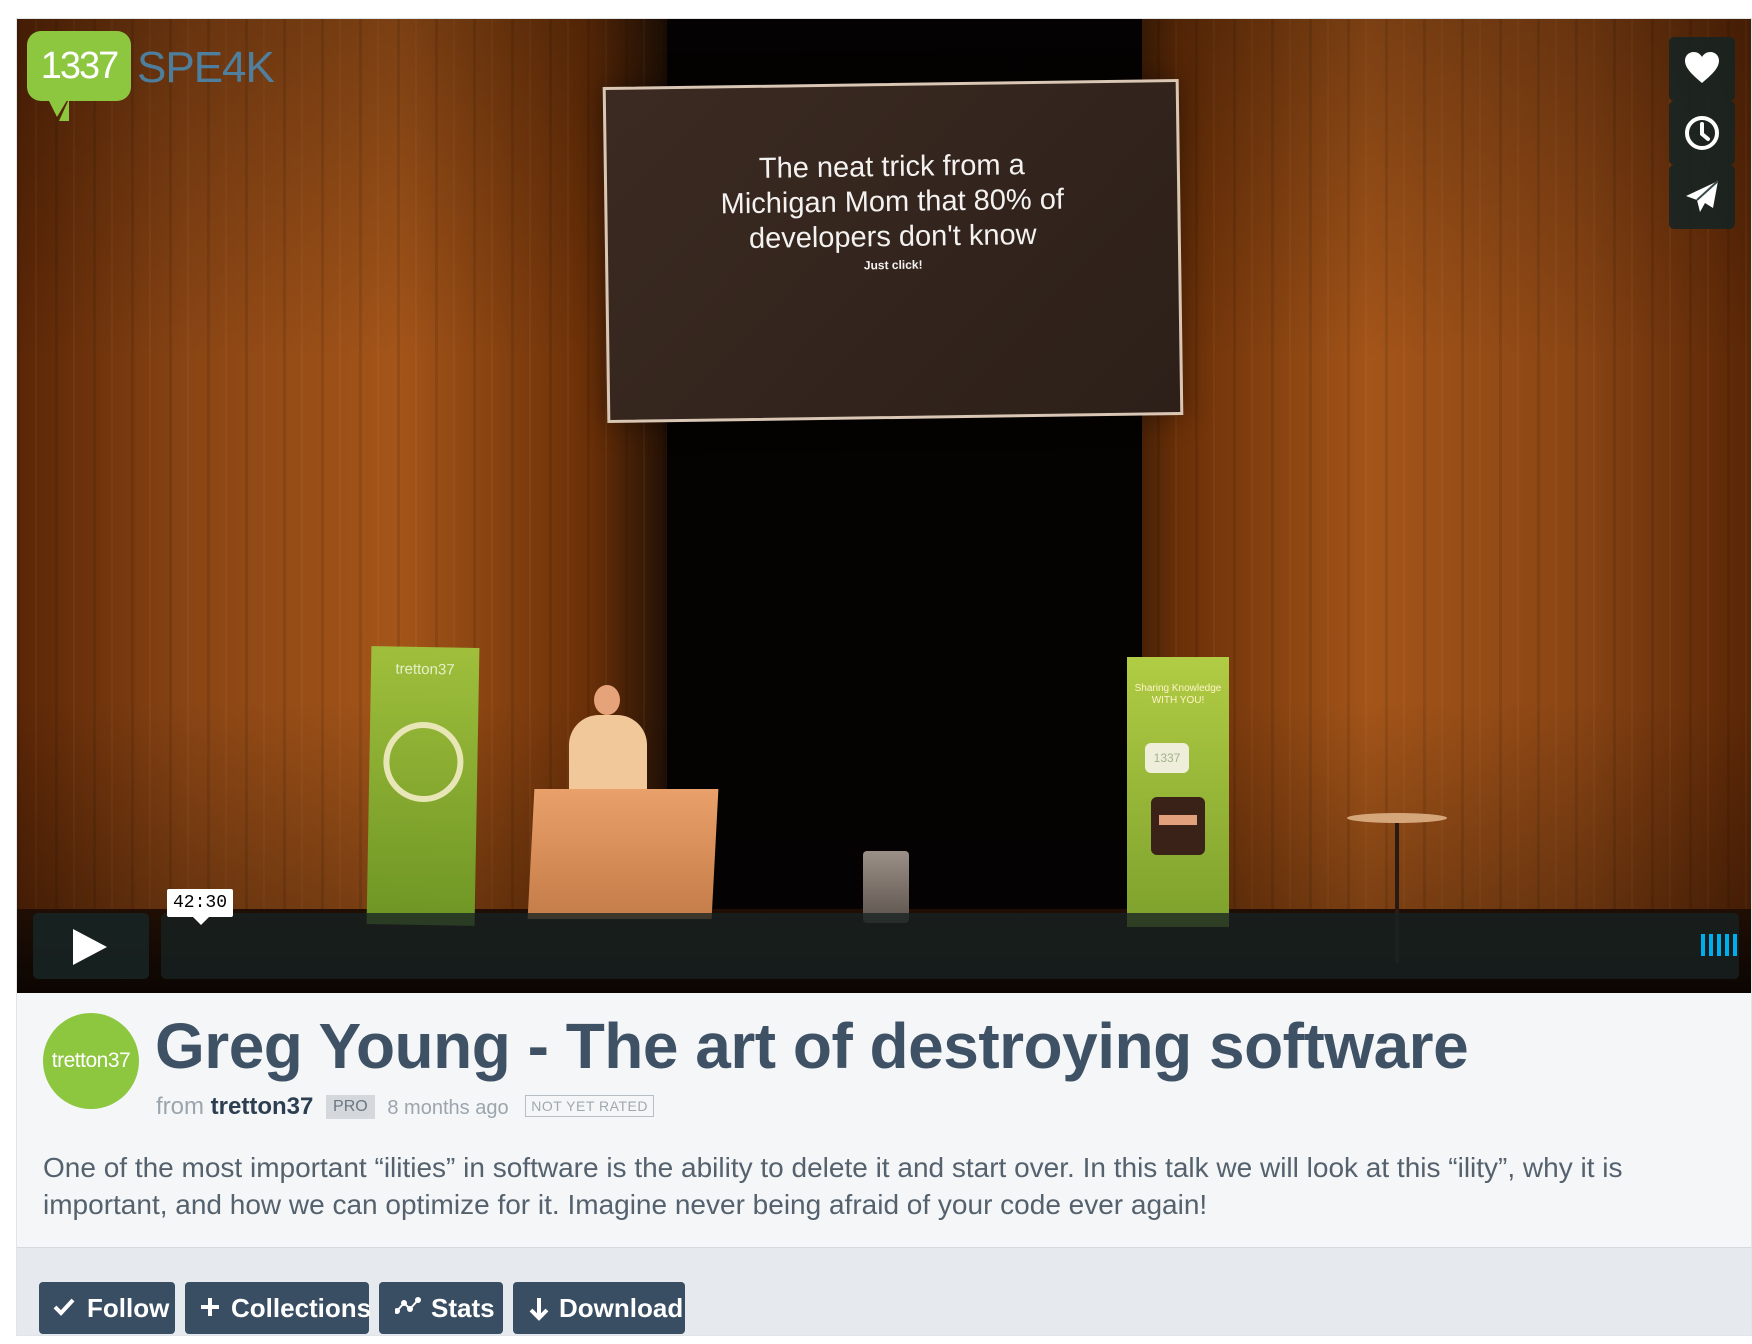 This screenshot has height=1344, width=1752. What do you see at coordinates (539, 1309) in the screenshot?
I see `download-arrow-icon` at bounding box center [539, 1309].